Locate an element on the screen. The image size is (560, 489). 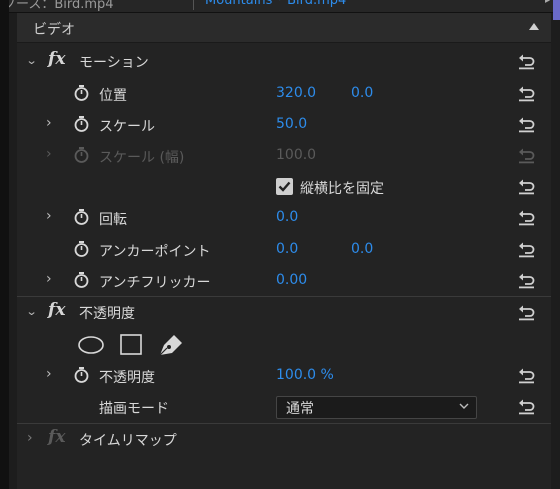
position-x-value: 320.0 is located at coordinates (296, 93).